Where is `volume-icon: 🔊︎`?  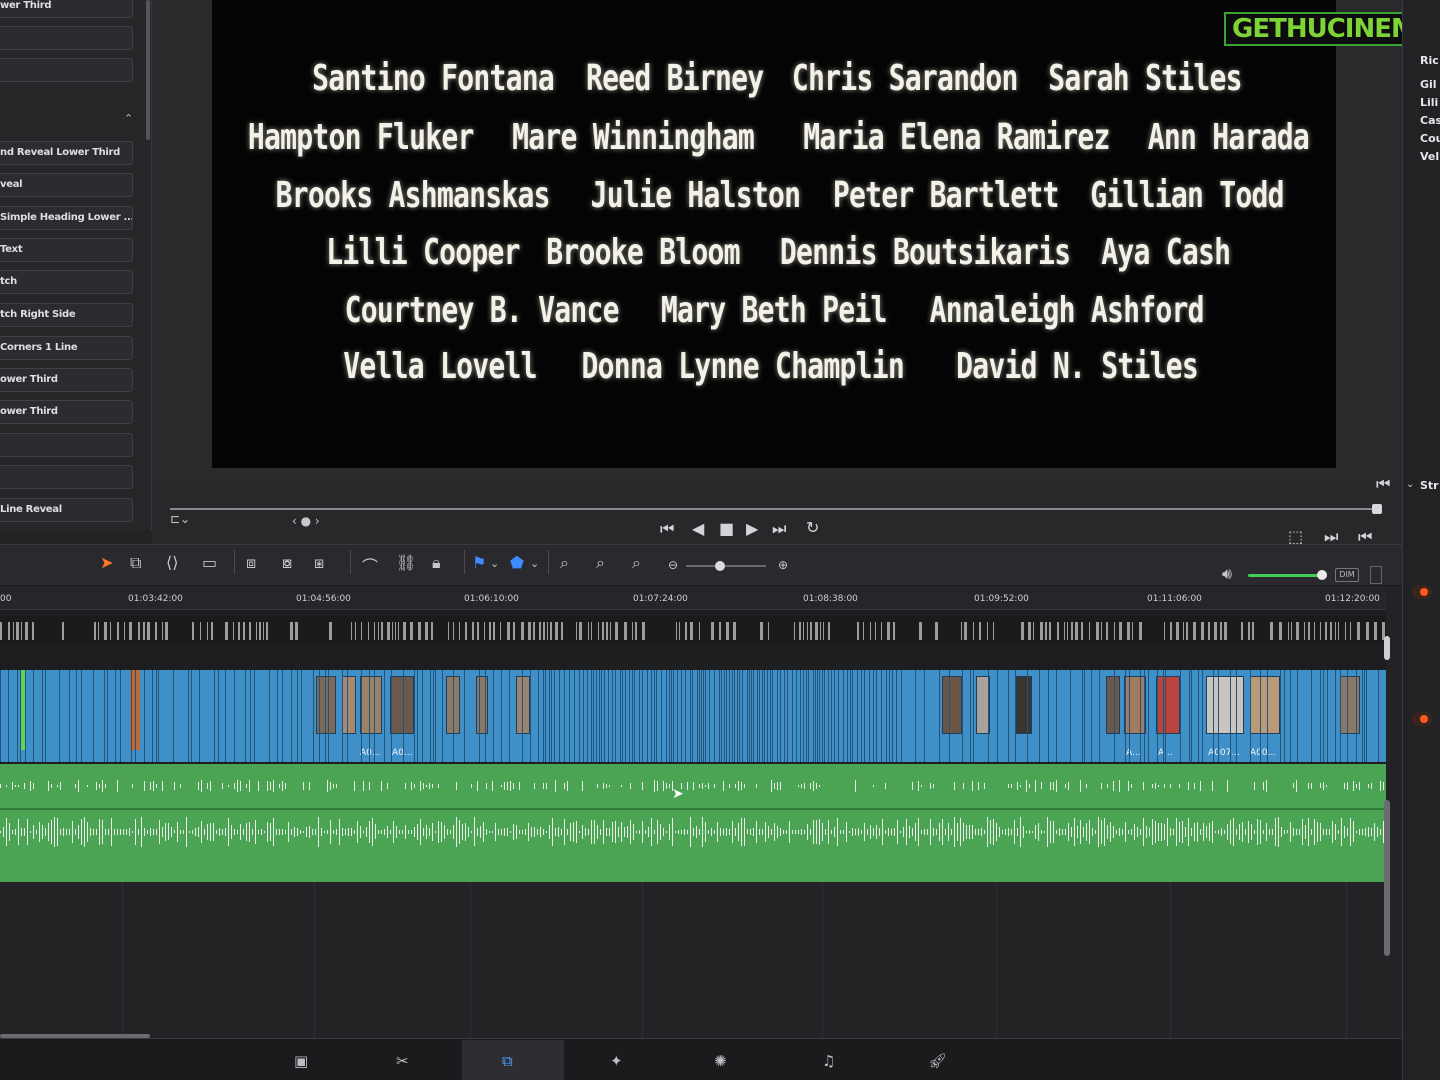
volume-icon: 🔊︎ is located at coordinates (1227, 574).